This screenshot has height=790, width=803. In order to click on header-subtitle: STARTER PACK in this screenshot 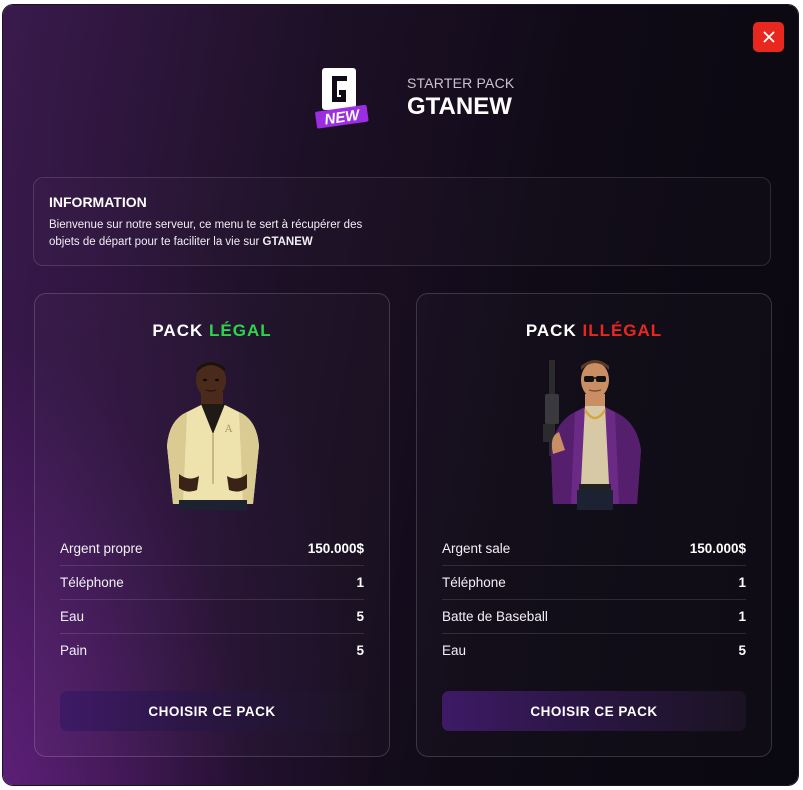, I will do `click(461, 83)`.